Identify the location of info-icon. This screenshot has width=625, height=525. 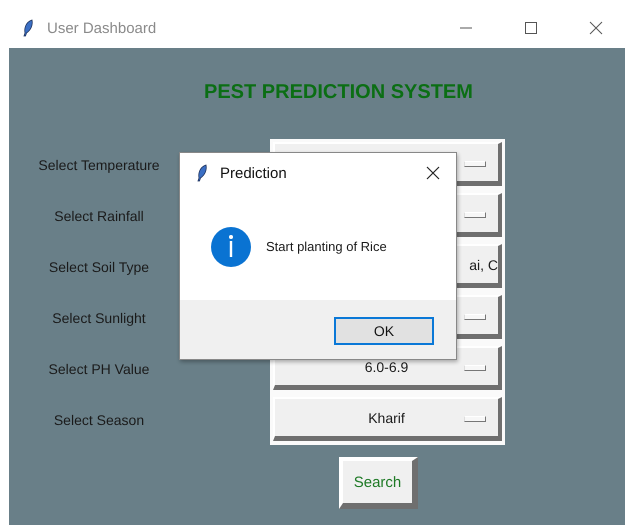
(231, 247).